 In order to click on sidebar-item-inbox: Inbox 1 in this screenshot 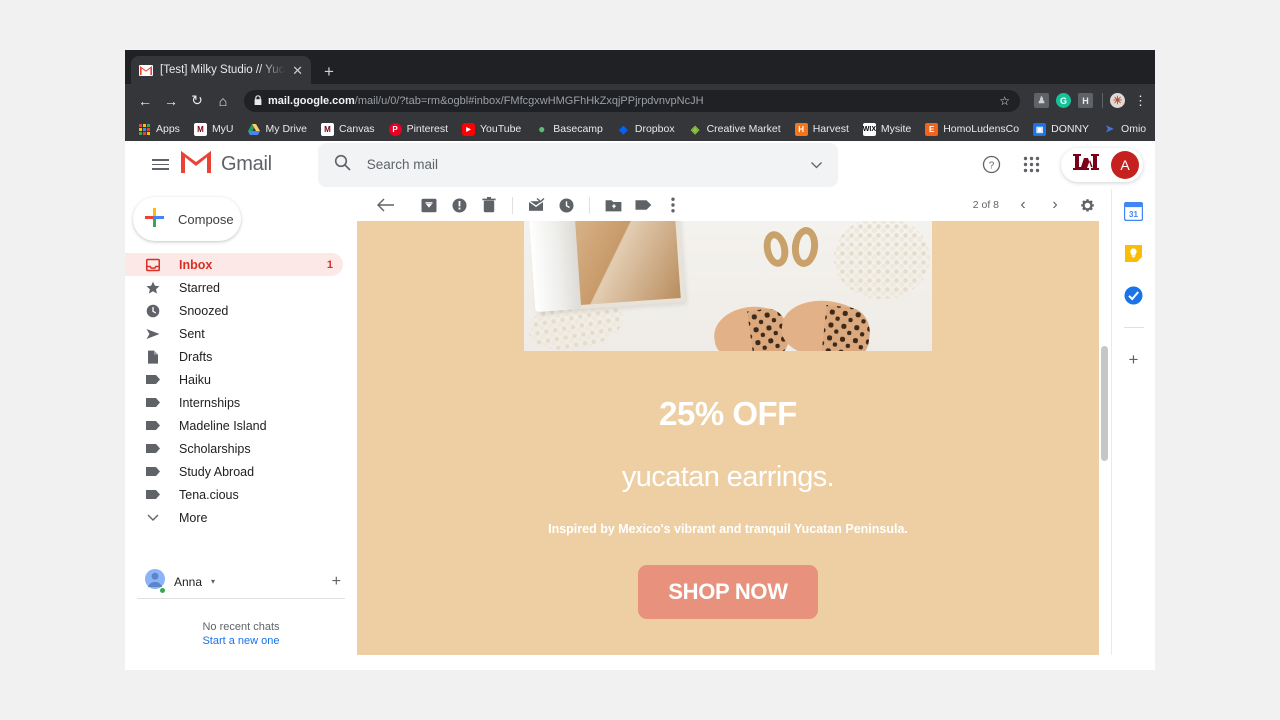, I will do `click(234, 264)`.